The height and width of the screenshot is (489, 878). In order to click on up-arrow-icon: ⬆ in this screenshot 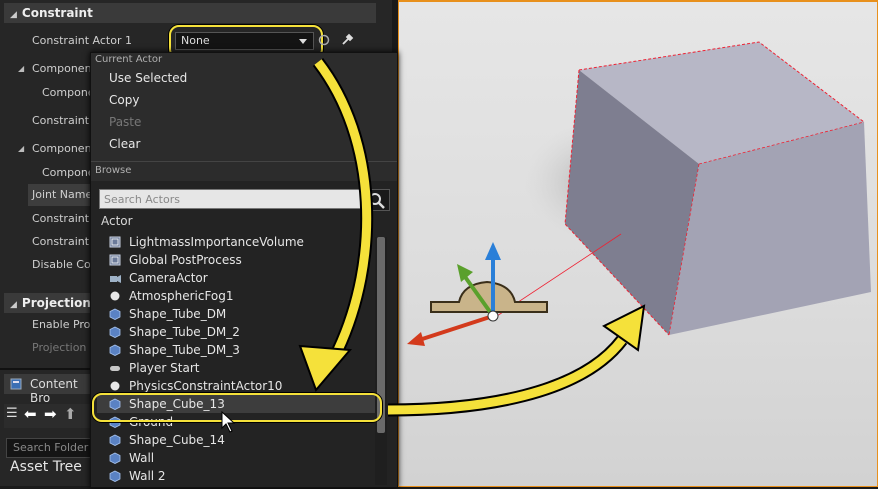, I will do `click(70, 414)`.